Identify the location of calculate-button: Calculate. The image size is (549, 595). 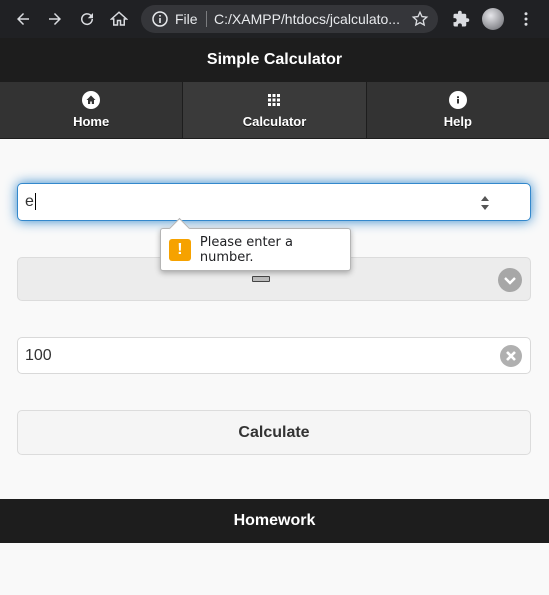
(274, 432).